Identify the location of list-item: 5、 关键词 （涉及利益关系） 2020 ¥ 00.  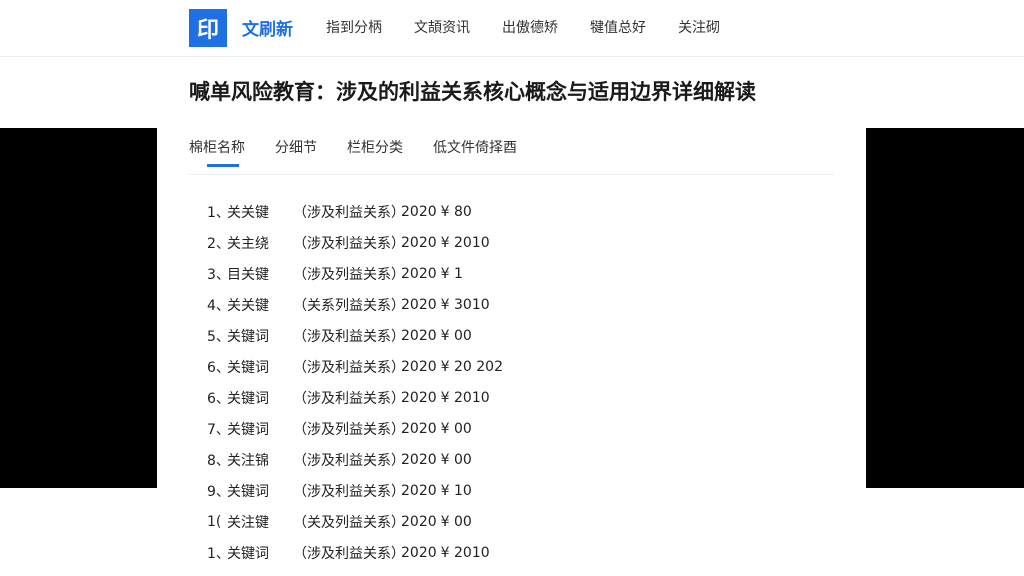
(355, 335).